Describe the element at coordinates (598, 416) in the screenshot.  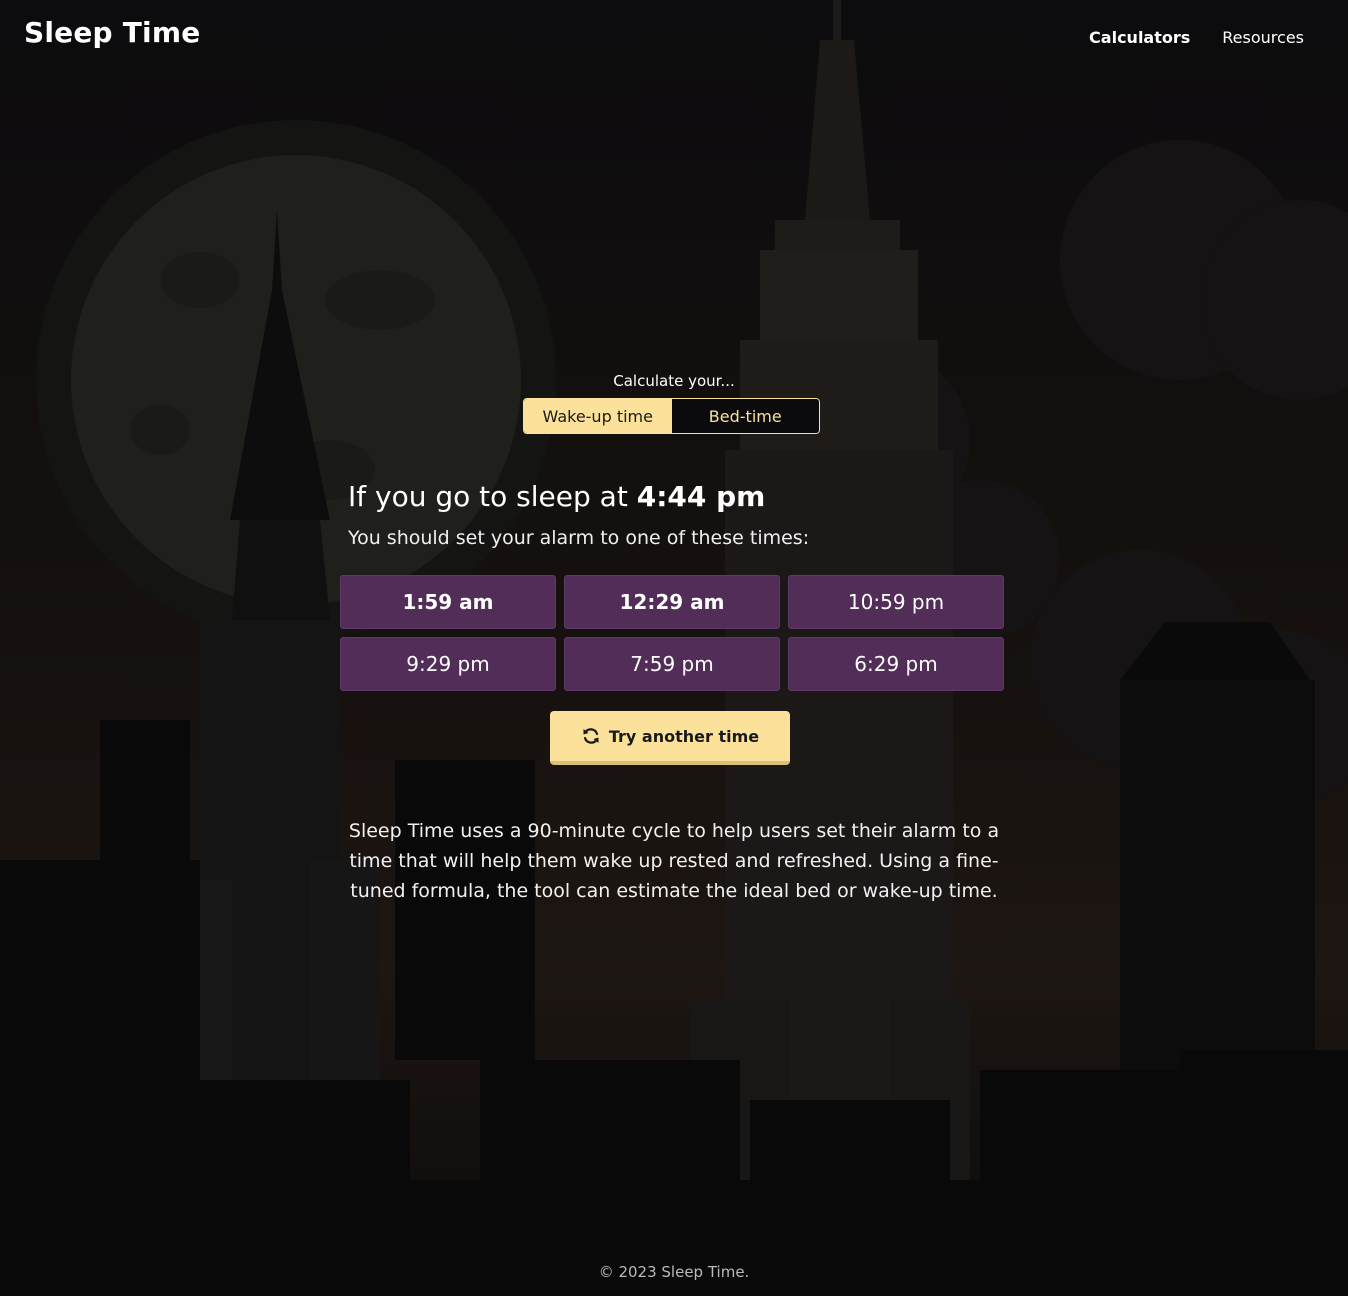
I see `mode-wake-up-time: Wake-up time` at that location.